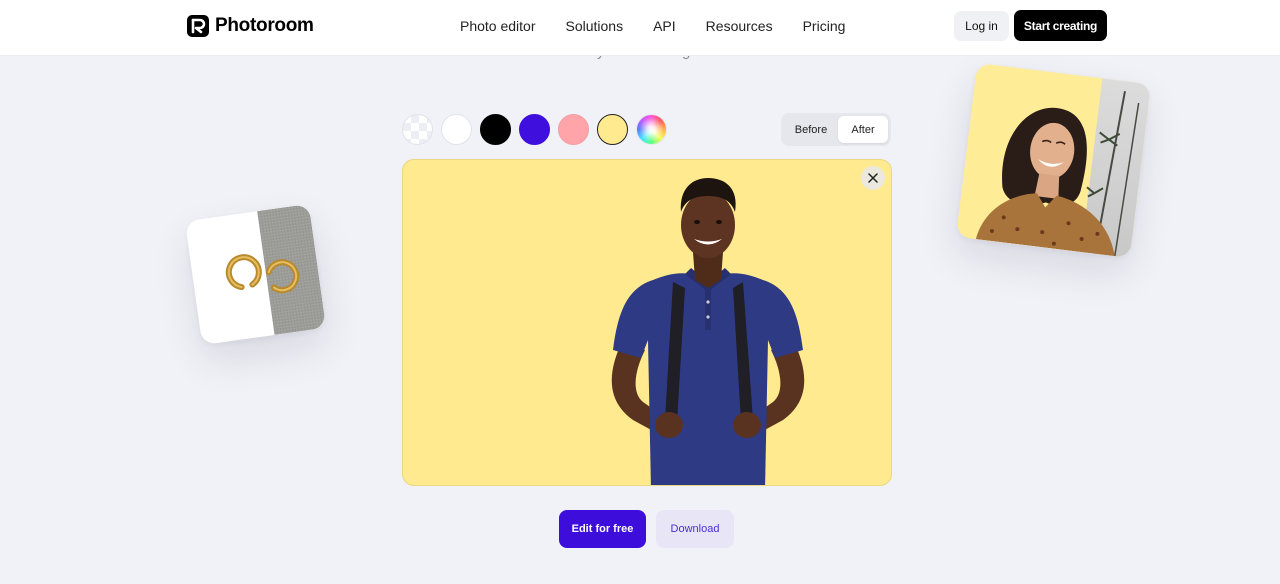 The width and height of the screenshot is (1280, 584). What do you see at coordinates (573, 129) in the screenshot?
I see `swatch-pink` at bounding box center [573, 129].